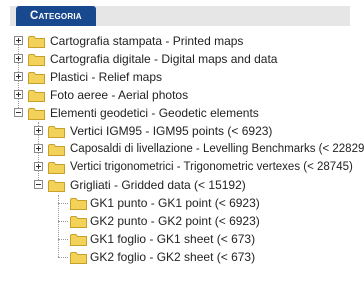  Describe the element at coordinates (172, 239) in the screenshot. I see `tree-node-label: GK1 foglio - GK1 sheet (< 673)` at that location.